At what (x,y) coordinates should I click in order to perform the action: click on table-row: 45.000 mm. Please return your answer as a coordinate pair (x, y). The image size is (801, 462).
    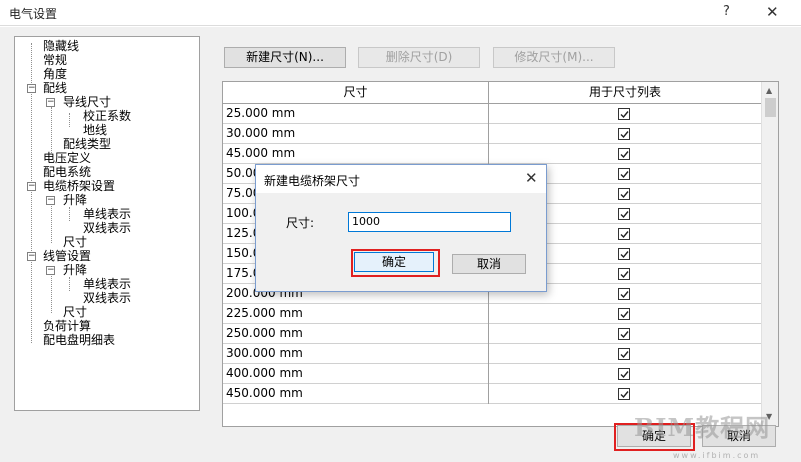
    Looking at the image, I should click on (492, 154).